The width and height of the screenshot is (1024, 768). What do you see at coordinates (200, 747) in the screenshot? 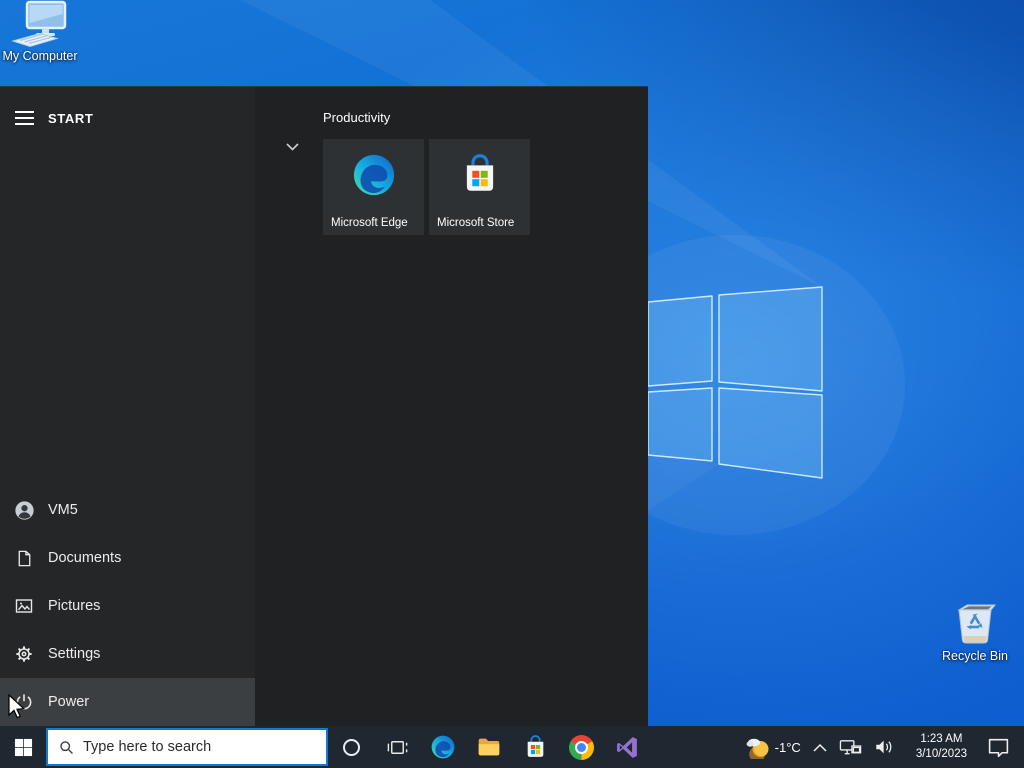
I see `search-input` at bounding box center [200, 747].